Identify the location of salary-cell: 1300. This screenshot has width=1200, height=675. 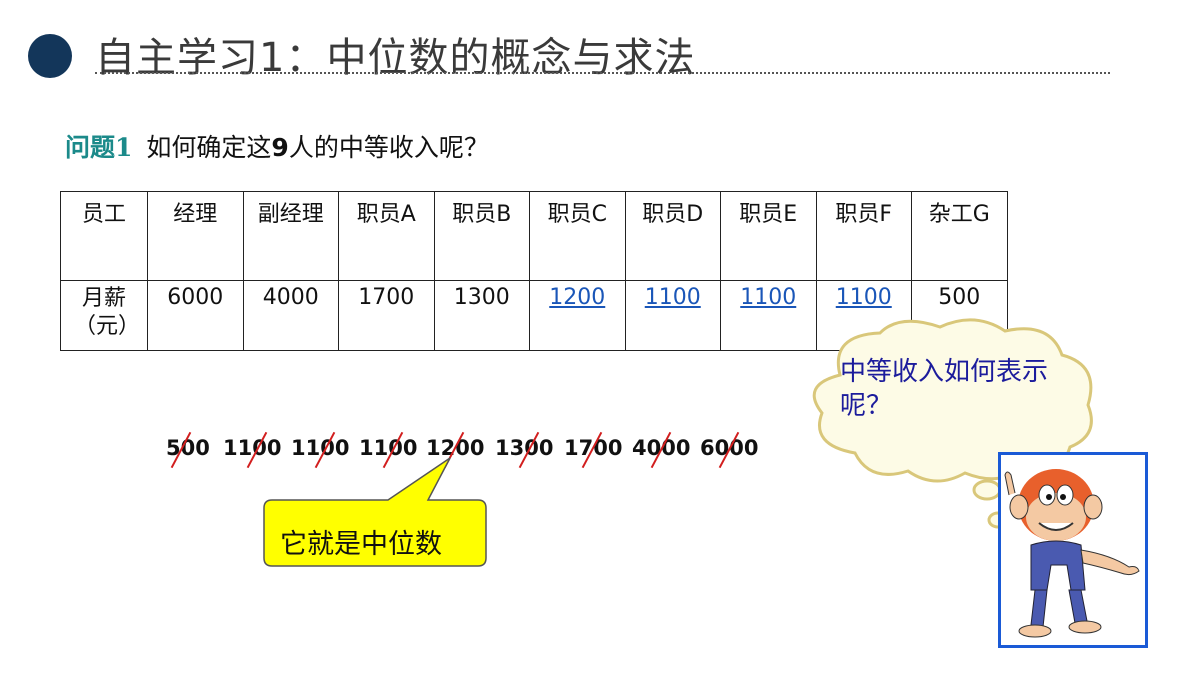
(481, 315).